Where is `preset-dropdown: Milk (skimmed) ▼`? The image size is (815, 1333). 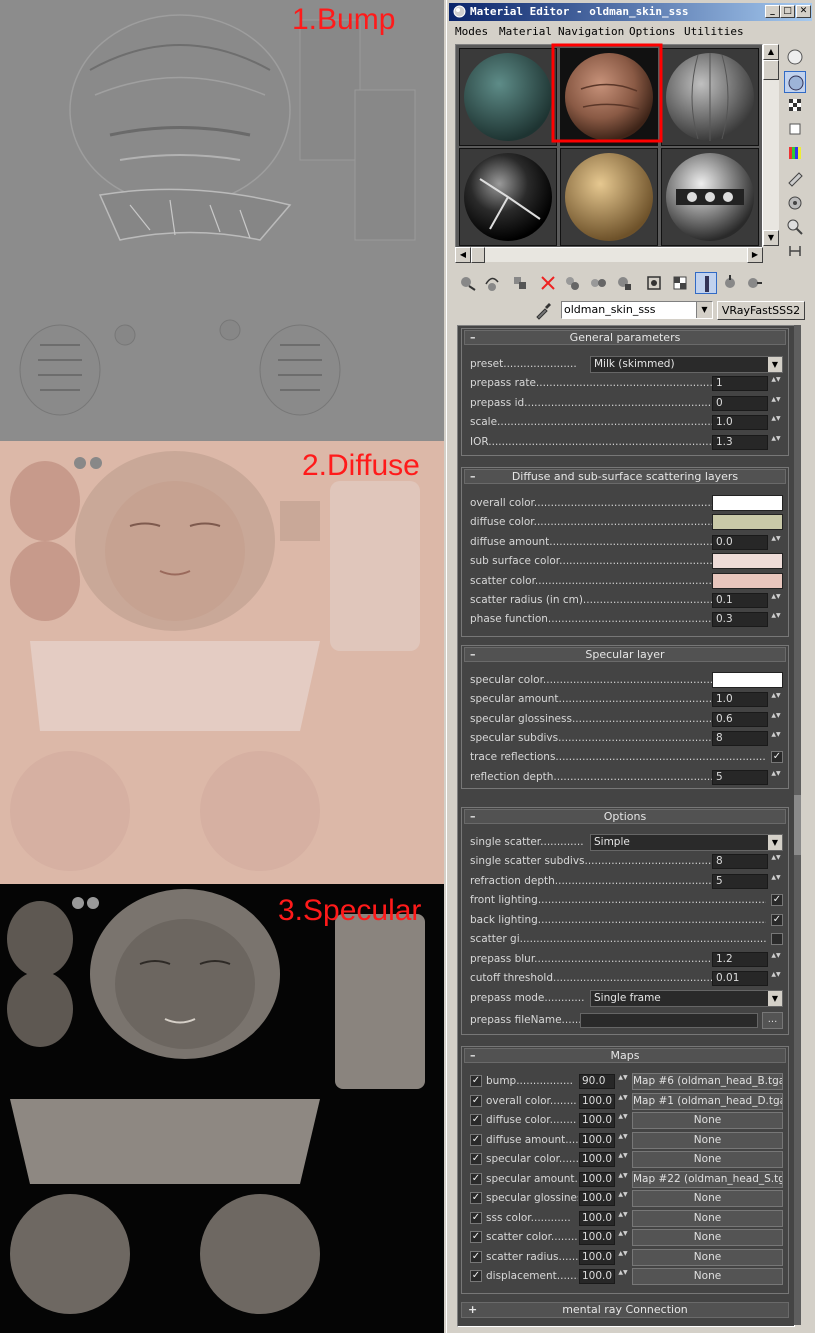 preset-dropdown: Milk (skimmed) ▼ is located at coordinates (686, 364).